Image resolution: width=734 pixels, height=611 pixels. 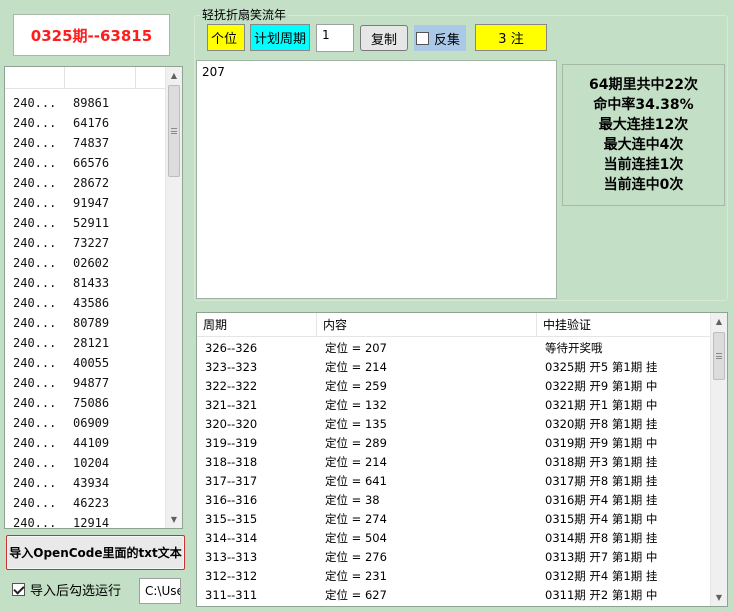 I want to click on auto-run-checkbox: 导入后勾选运行, so click(x=67, y=589).